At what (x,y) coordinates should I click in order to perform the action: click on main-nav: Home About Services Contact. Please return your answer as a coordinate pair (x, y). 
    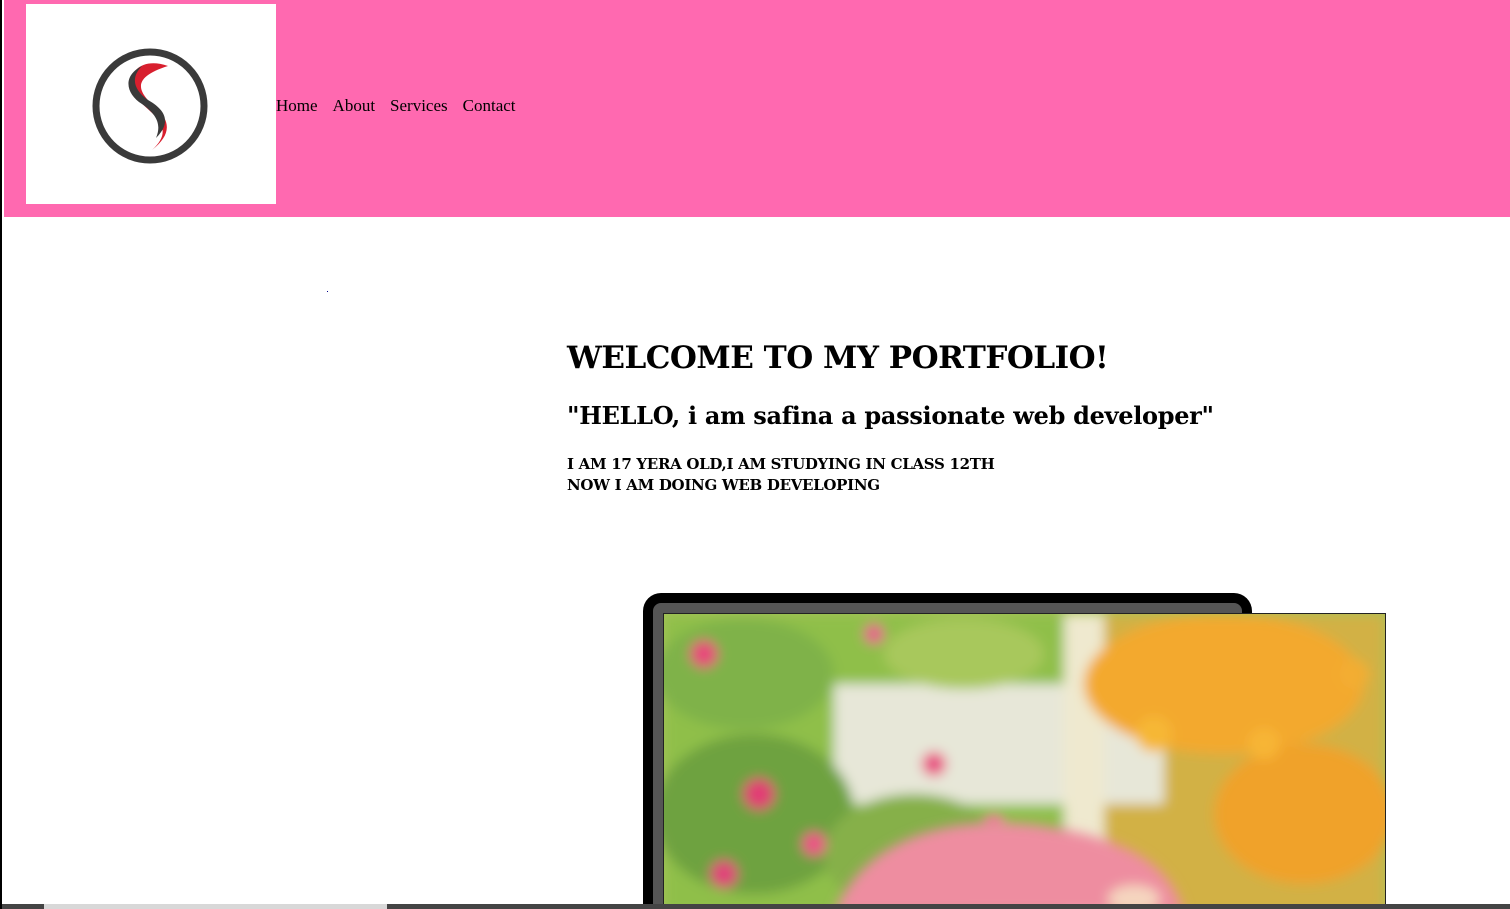
    Looking at the image, I should click on (396, 106).